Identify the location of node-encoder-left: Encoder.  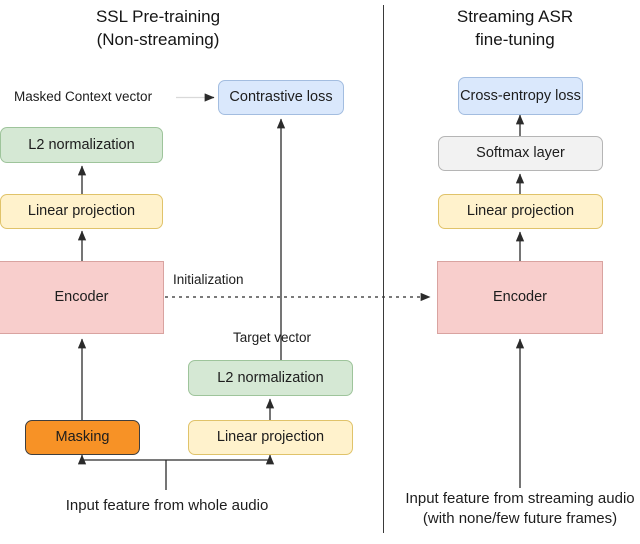
(82, 297).